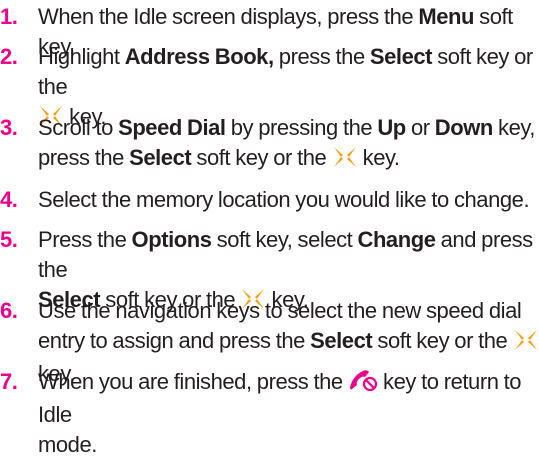 The image size is (539, 460). Describe the element at coordinates (284, 239) in the screenshot. I see `step-text: soft key, select` at that location.